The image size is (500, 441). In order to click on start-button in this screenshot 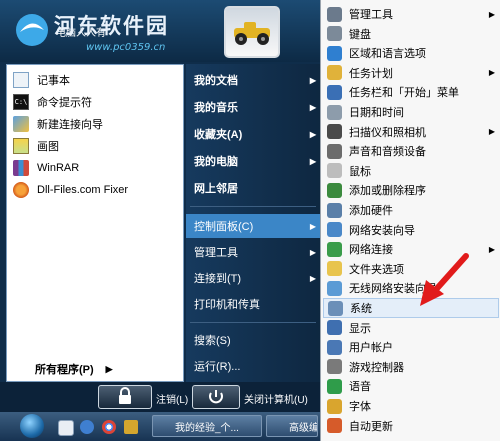, I will do `click(32, 426)`.